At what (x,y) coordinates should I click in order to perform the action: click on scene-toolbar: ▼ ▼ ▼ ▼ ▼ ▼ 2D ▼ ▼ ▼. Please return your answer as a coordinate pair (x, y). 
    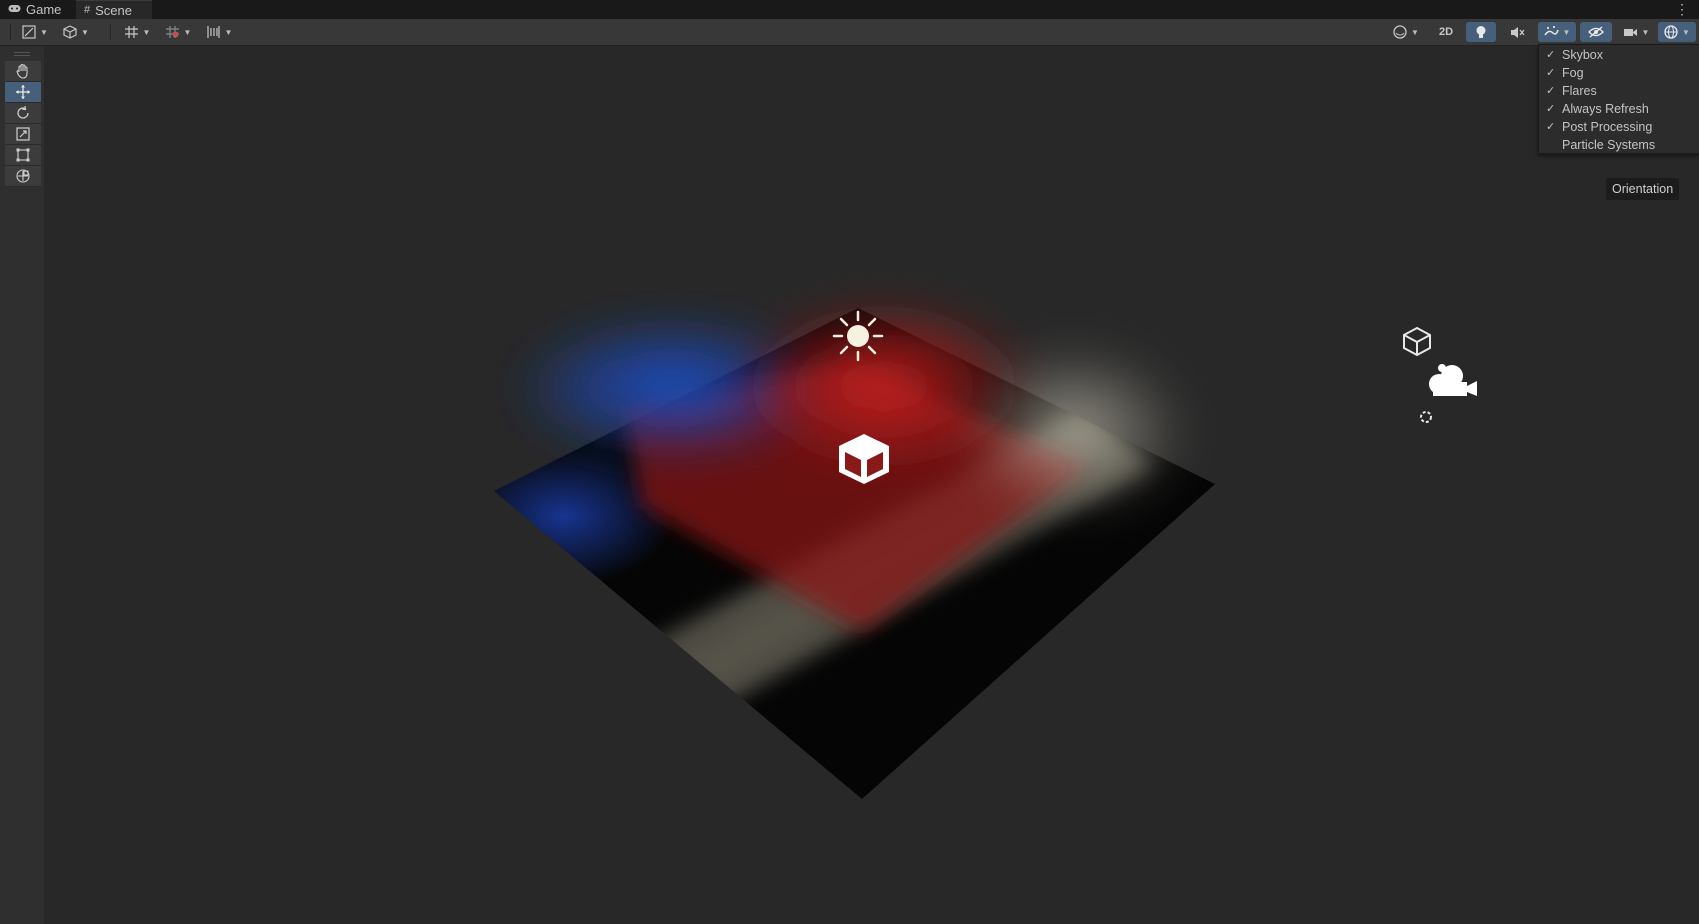
    Looking at the image, I should click on (849, 32).